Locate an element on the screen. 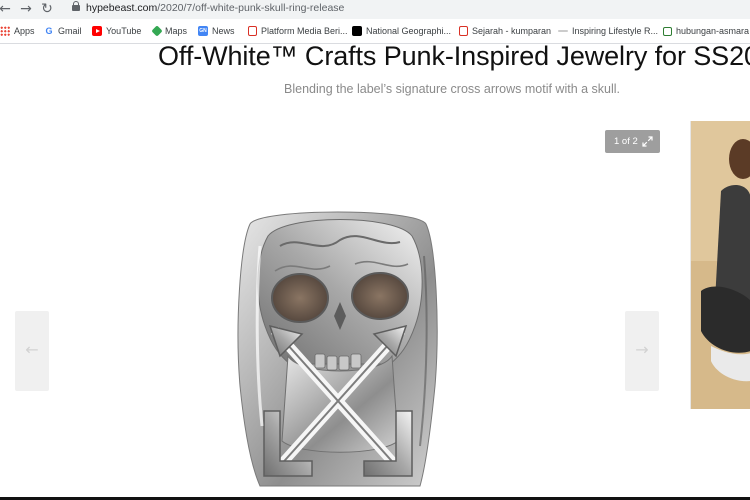  bookmark-label: Apps is located at coordinates (24, 31).